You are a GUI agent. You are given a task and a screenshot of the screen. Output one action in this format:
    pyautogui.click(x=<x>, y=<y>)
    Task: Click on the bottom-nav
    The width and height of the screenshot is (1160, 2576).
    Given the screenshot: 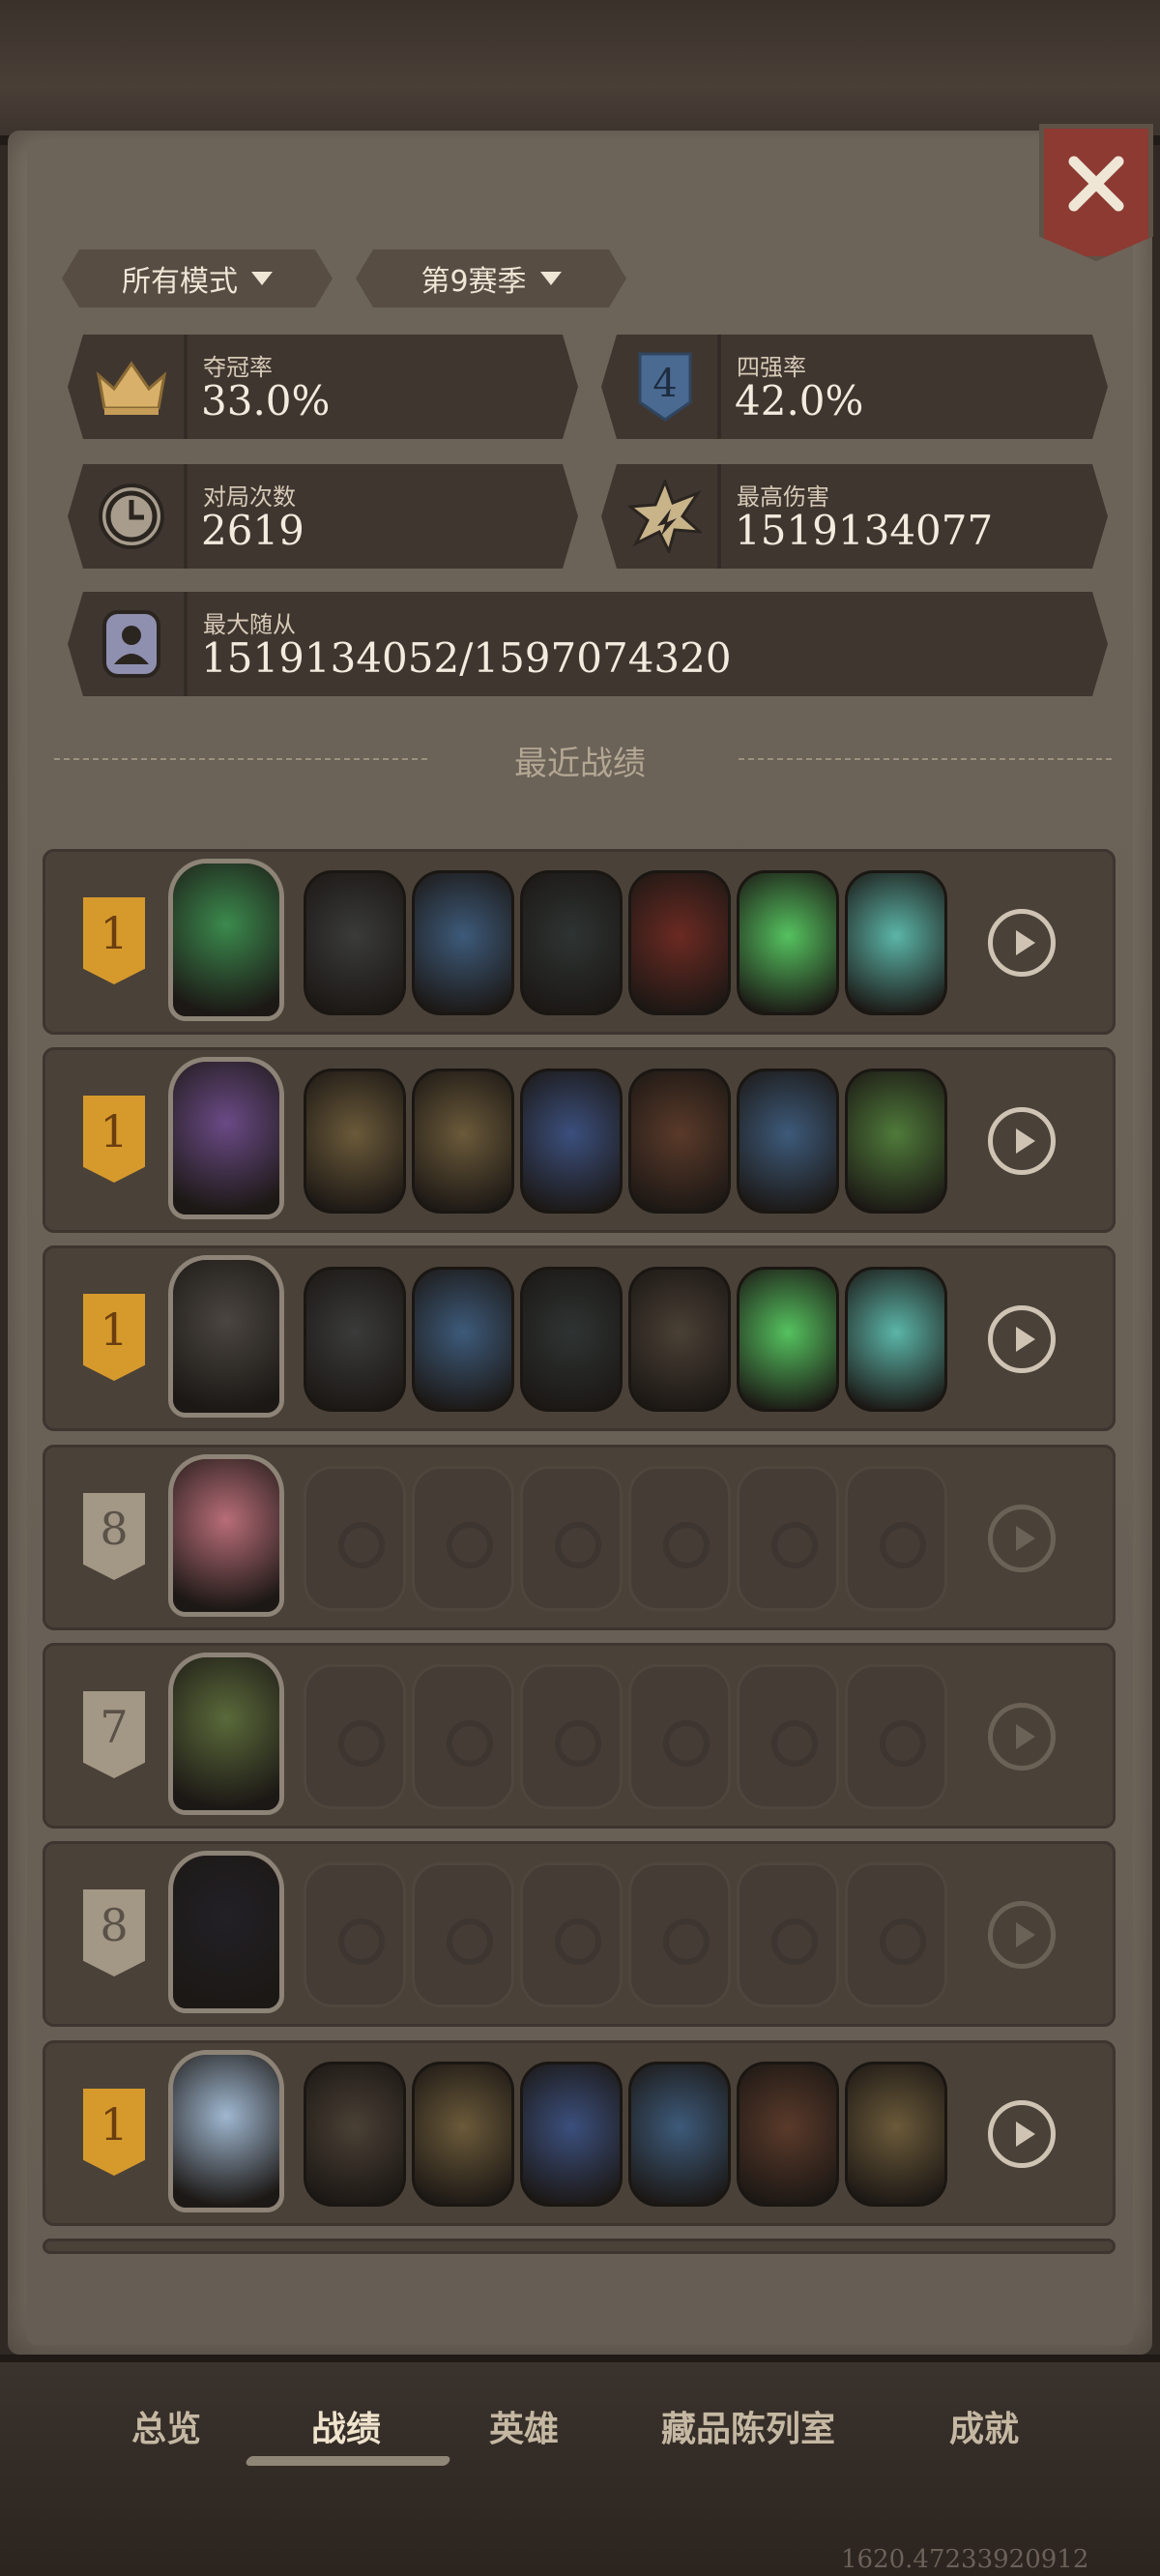 What is the action you would take?
    pyautogui.click(x=580, y=2465)
    